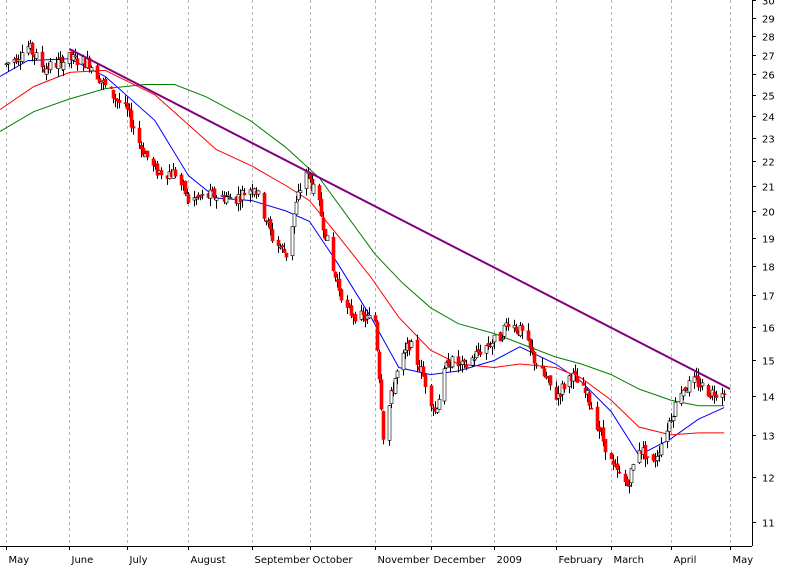 This screenshot has height=569, width=806. I want to click on x-tick-label: October, so click(333, 560).